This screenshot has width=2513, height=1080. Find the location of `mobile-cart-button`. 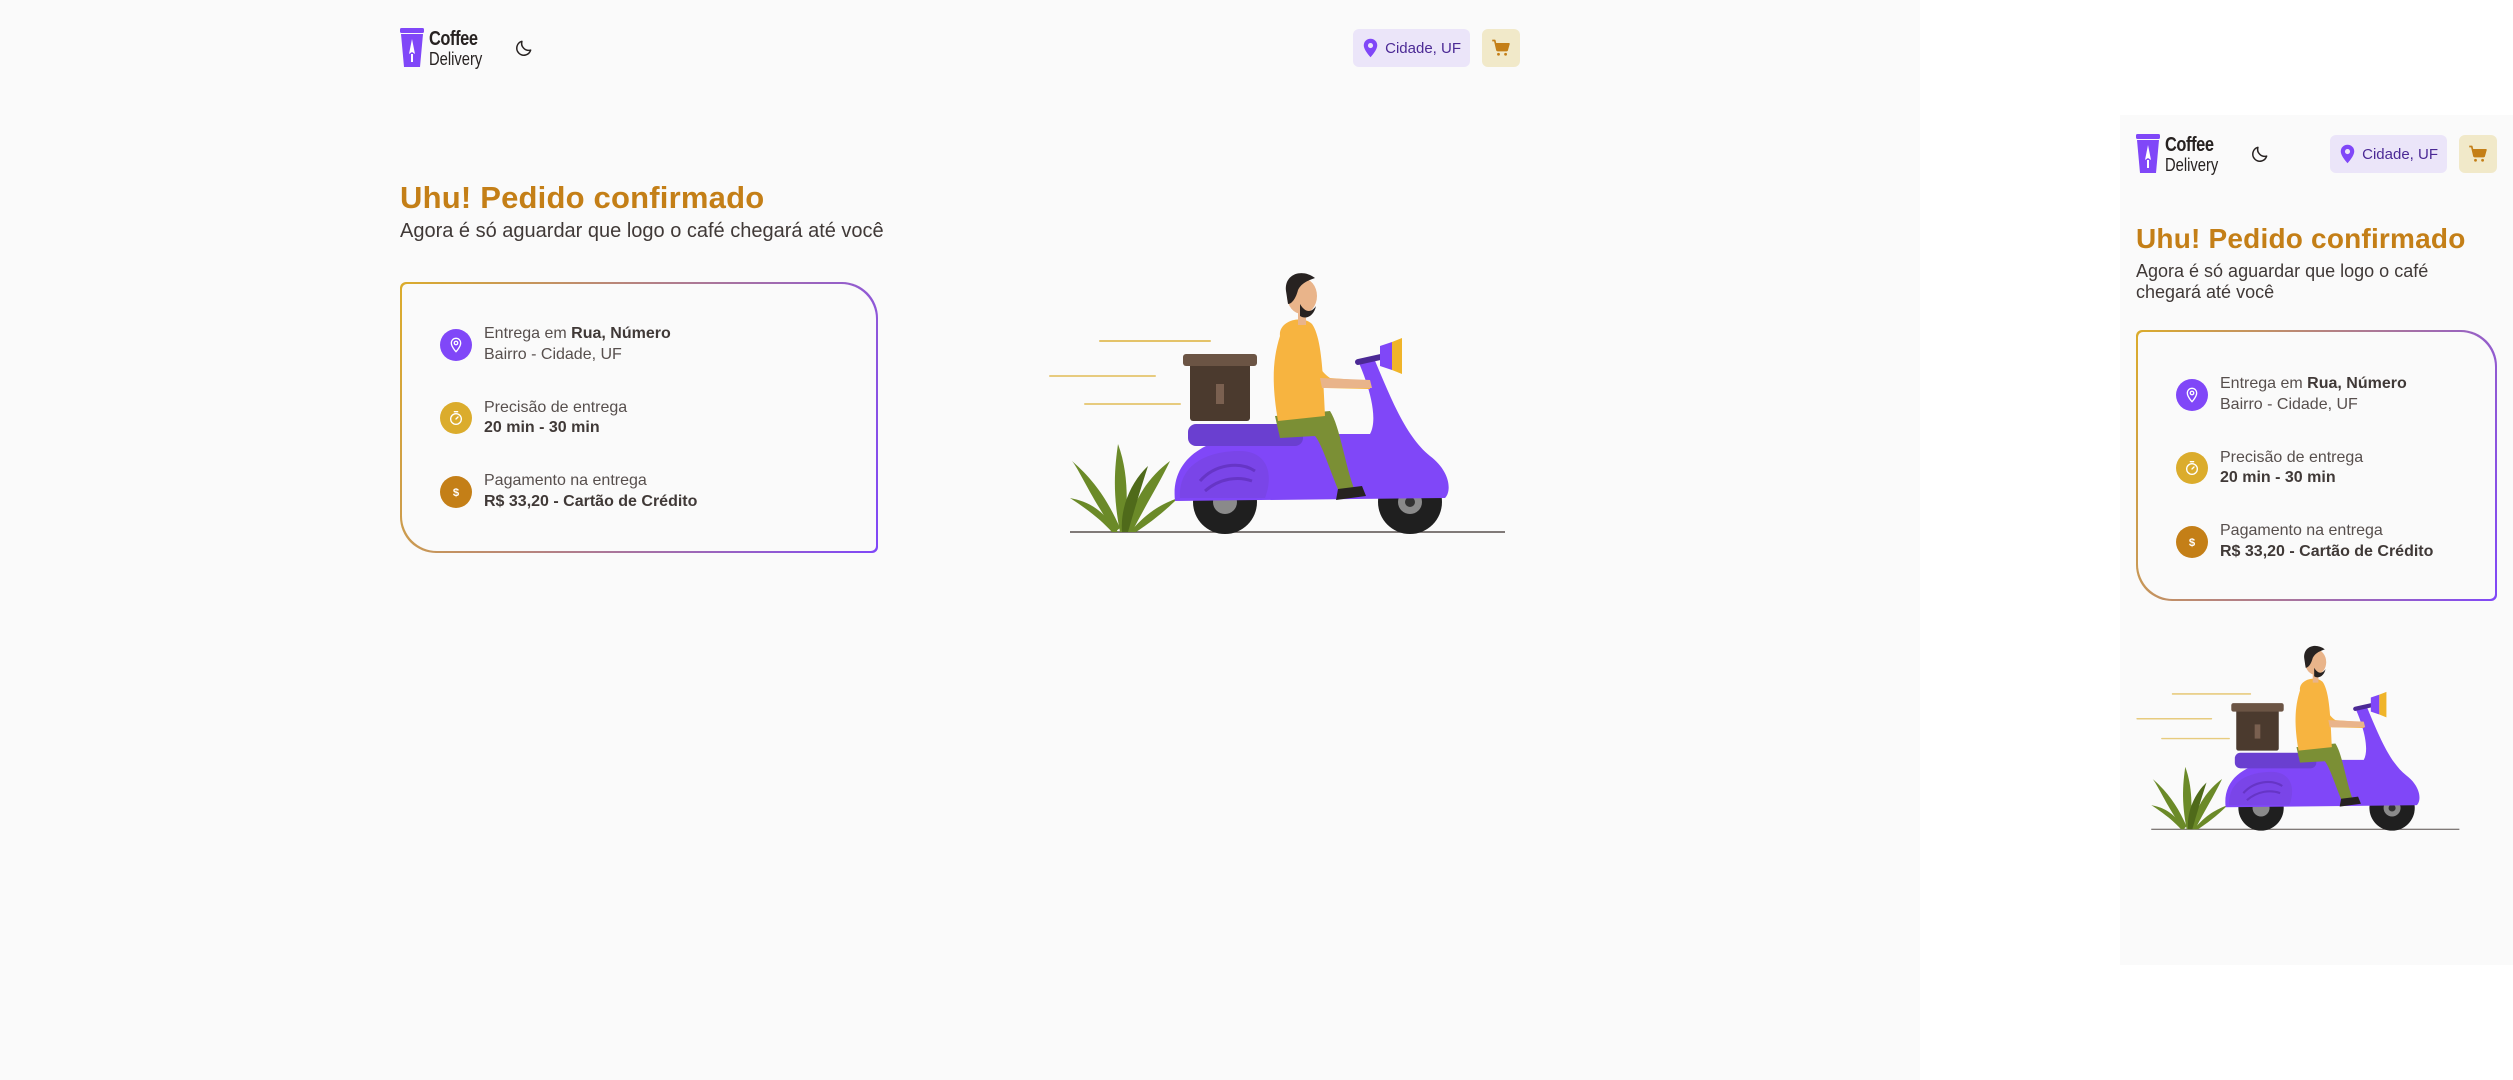

mobile-cart-button is located at coordinates (2478, 154).